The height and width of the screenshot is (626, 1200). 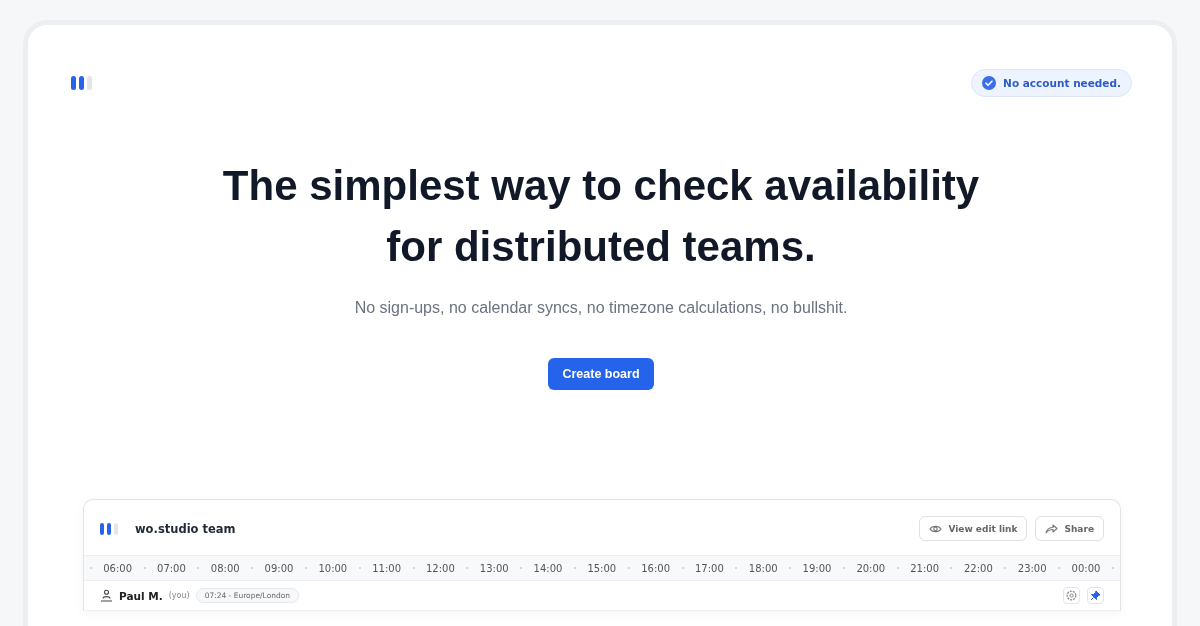 What do you see at coordinates (141, 595) in the screenshot?
I see `member-name: Paul M.` at bounding box center [141, 595].